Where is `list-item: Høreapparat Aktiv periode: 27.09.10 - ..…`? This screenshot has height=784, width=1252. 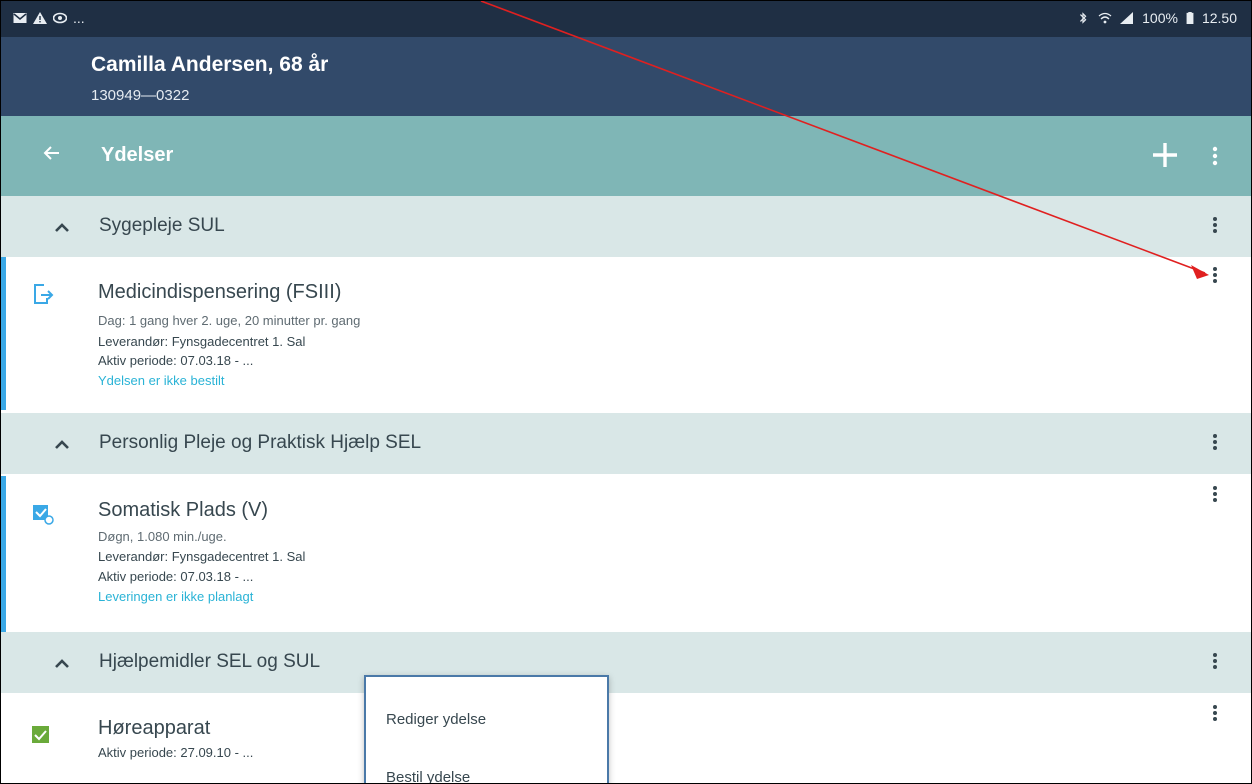
list-item: Høreapparat Aktiv periode: 27.09.10 - ..… is located at coordinates (626, 739).